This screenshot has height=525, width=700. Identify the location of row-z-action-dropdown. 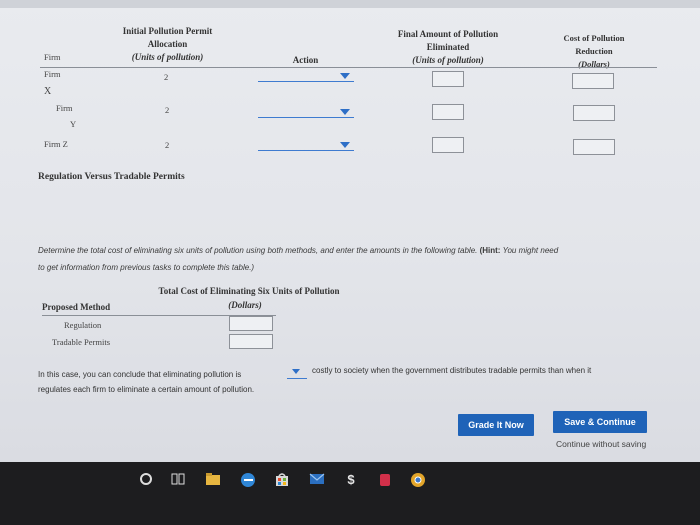
(306, 150).